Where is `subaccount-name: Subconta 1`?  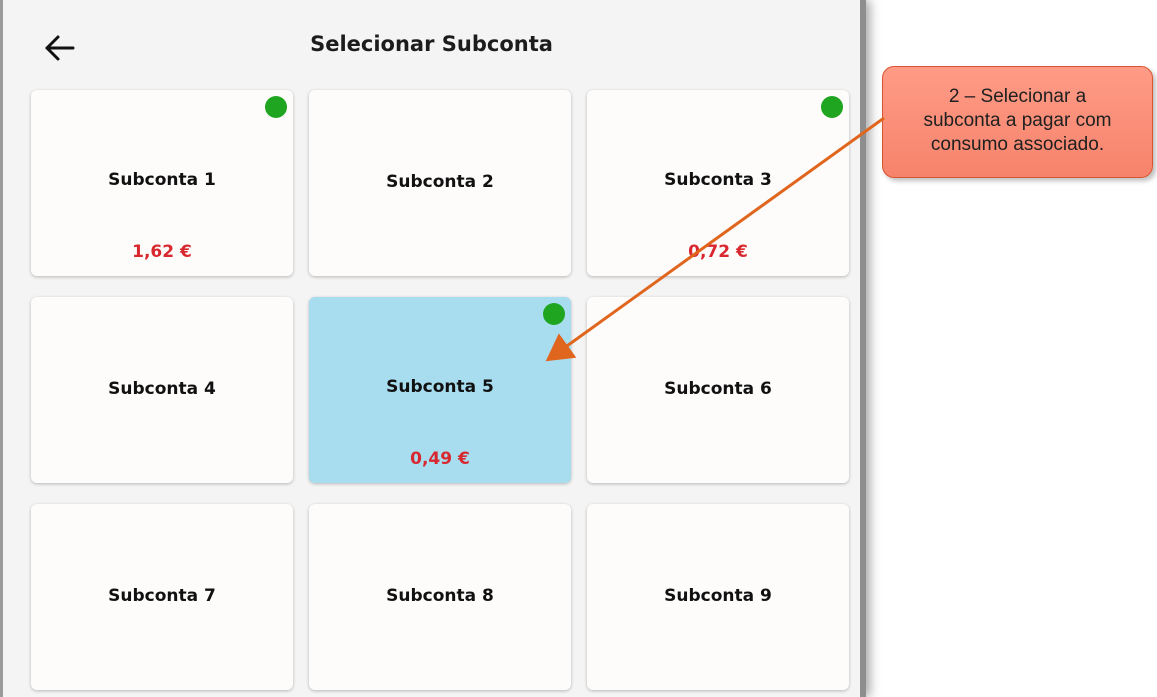
subaccount-name: Subconta 1 is located at coordinates (162, 180).